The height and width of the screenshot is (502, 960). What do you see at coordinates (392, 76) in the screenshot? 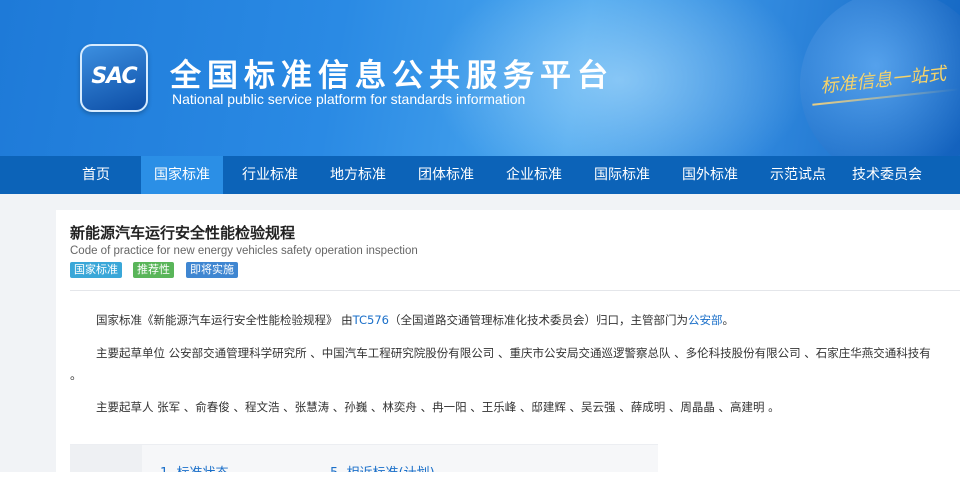
I see `site-title: 全国标准信息公共服务平台` at bounding box center [392, 76].